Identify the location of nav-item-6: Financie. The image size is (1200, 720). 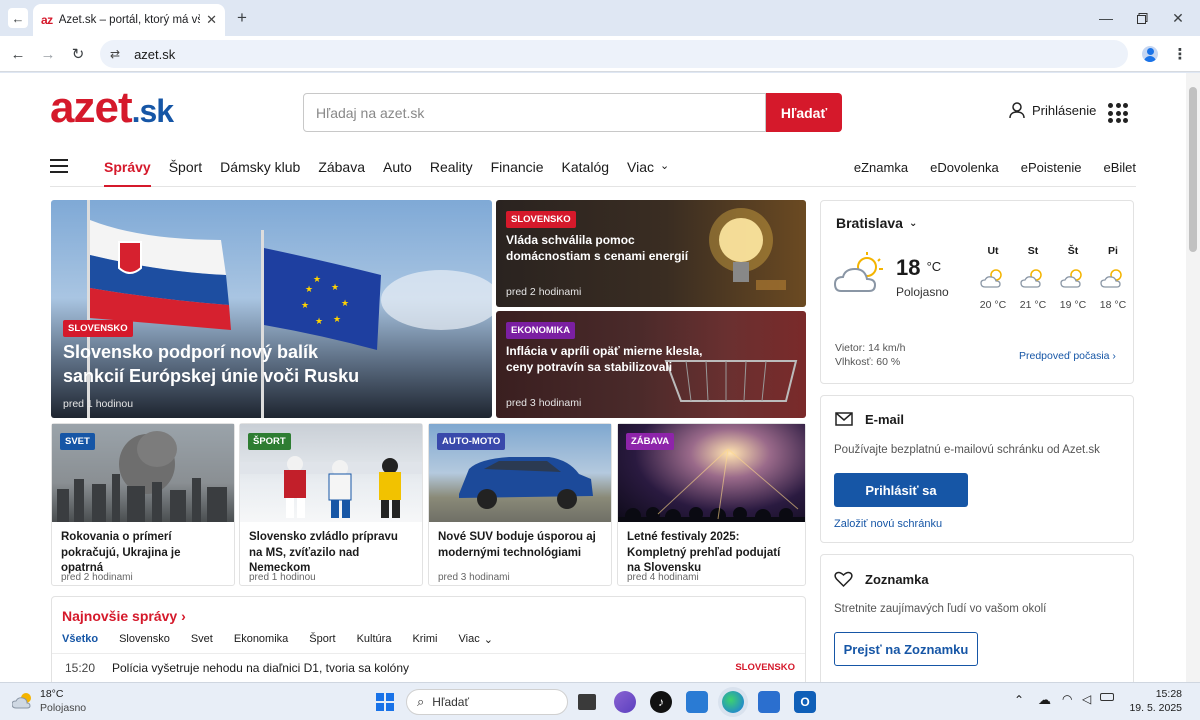
(517, 167).